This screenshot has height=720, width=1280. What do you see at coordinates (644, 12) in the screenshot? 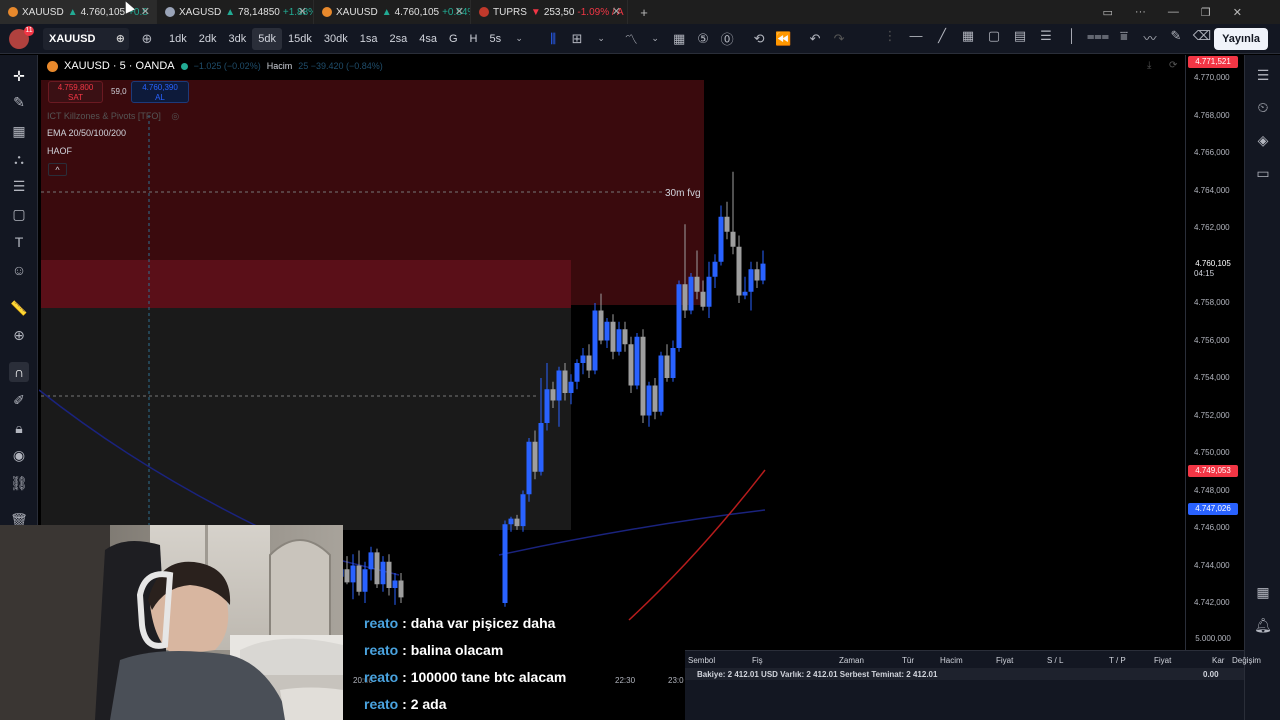
I see `new-tab-icon: +` at bounding box center [644, 12].